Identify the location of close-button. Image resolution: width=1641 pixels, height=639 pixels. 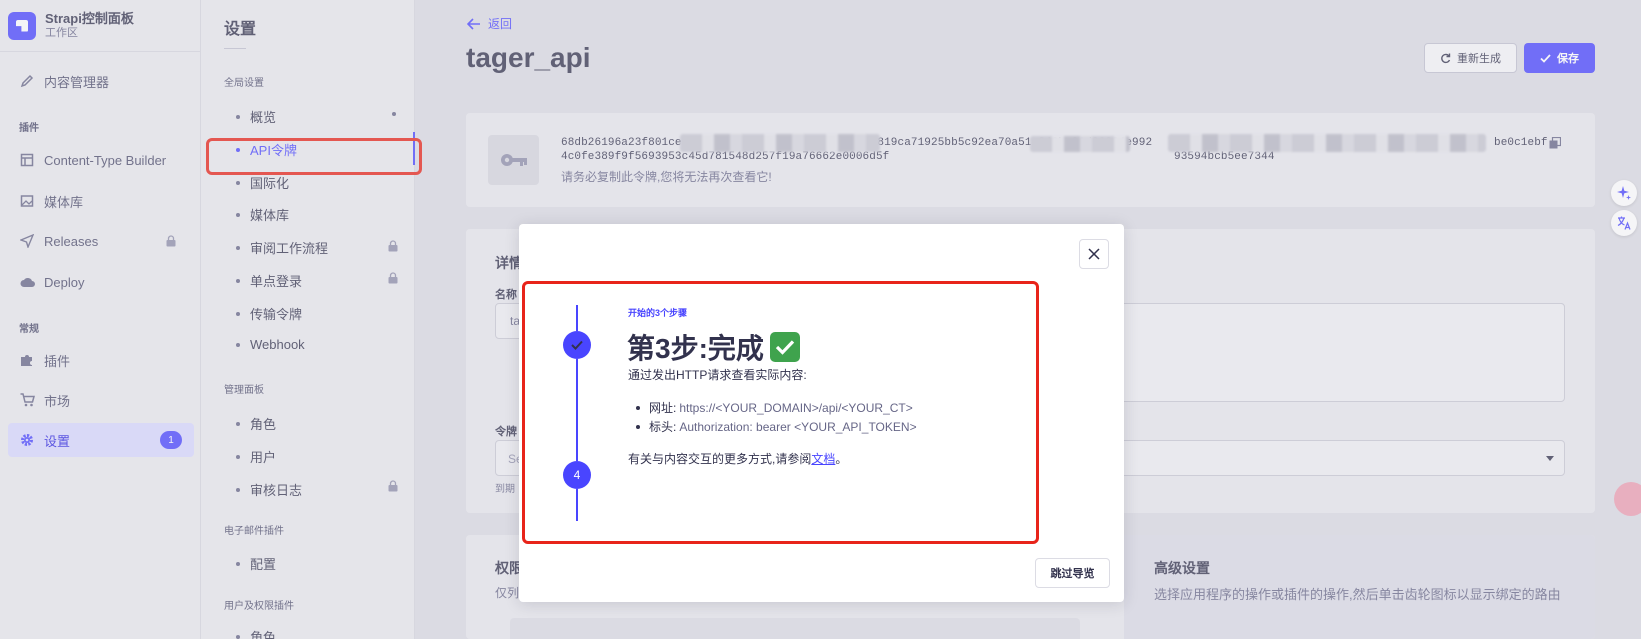
(1094, 254).